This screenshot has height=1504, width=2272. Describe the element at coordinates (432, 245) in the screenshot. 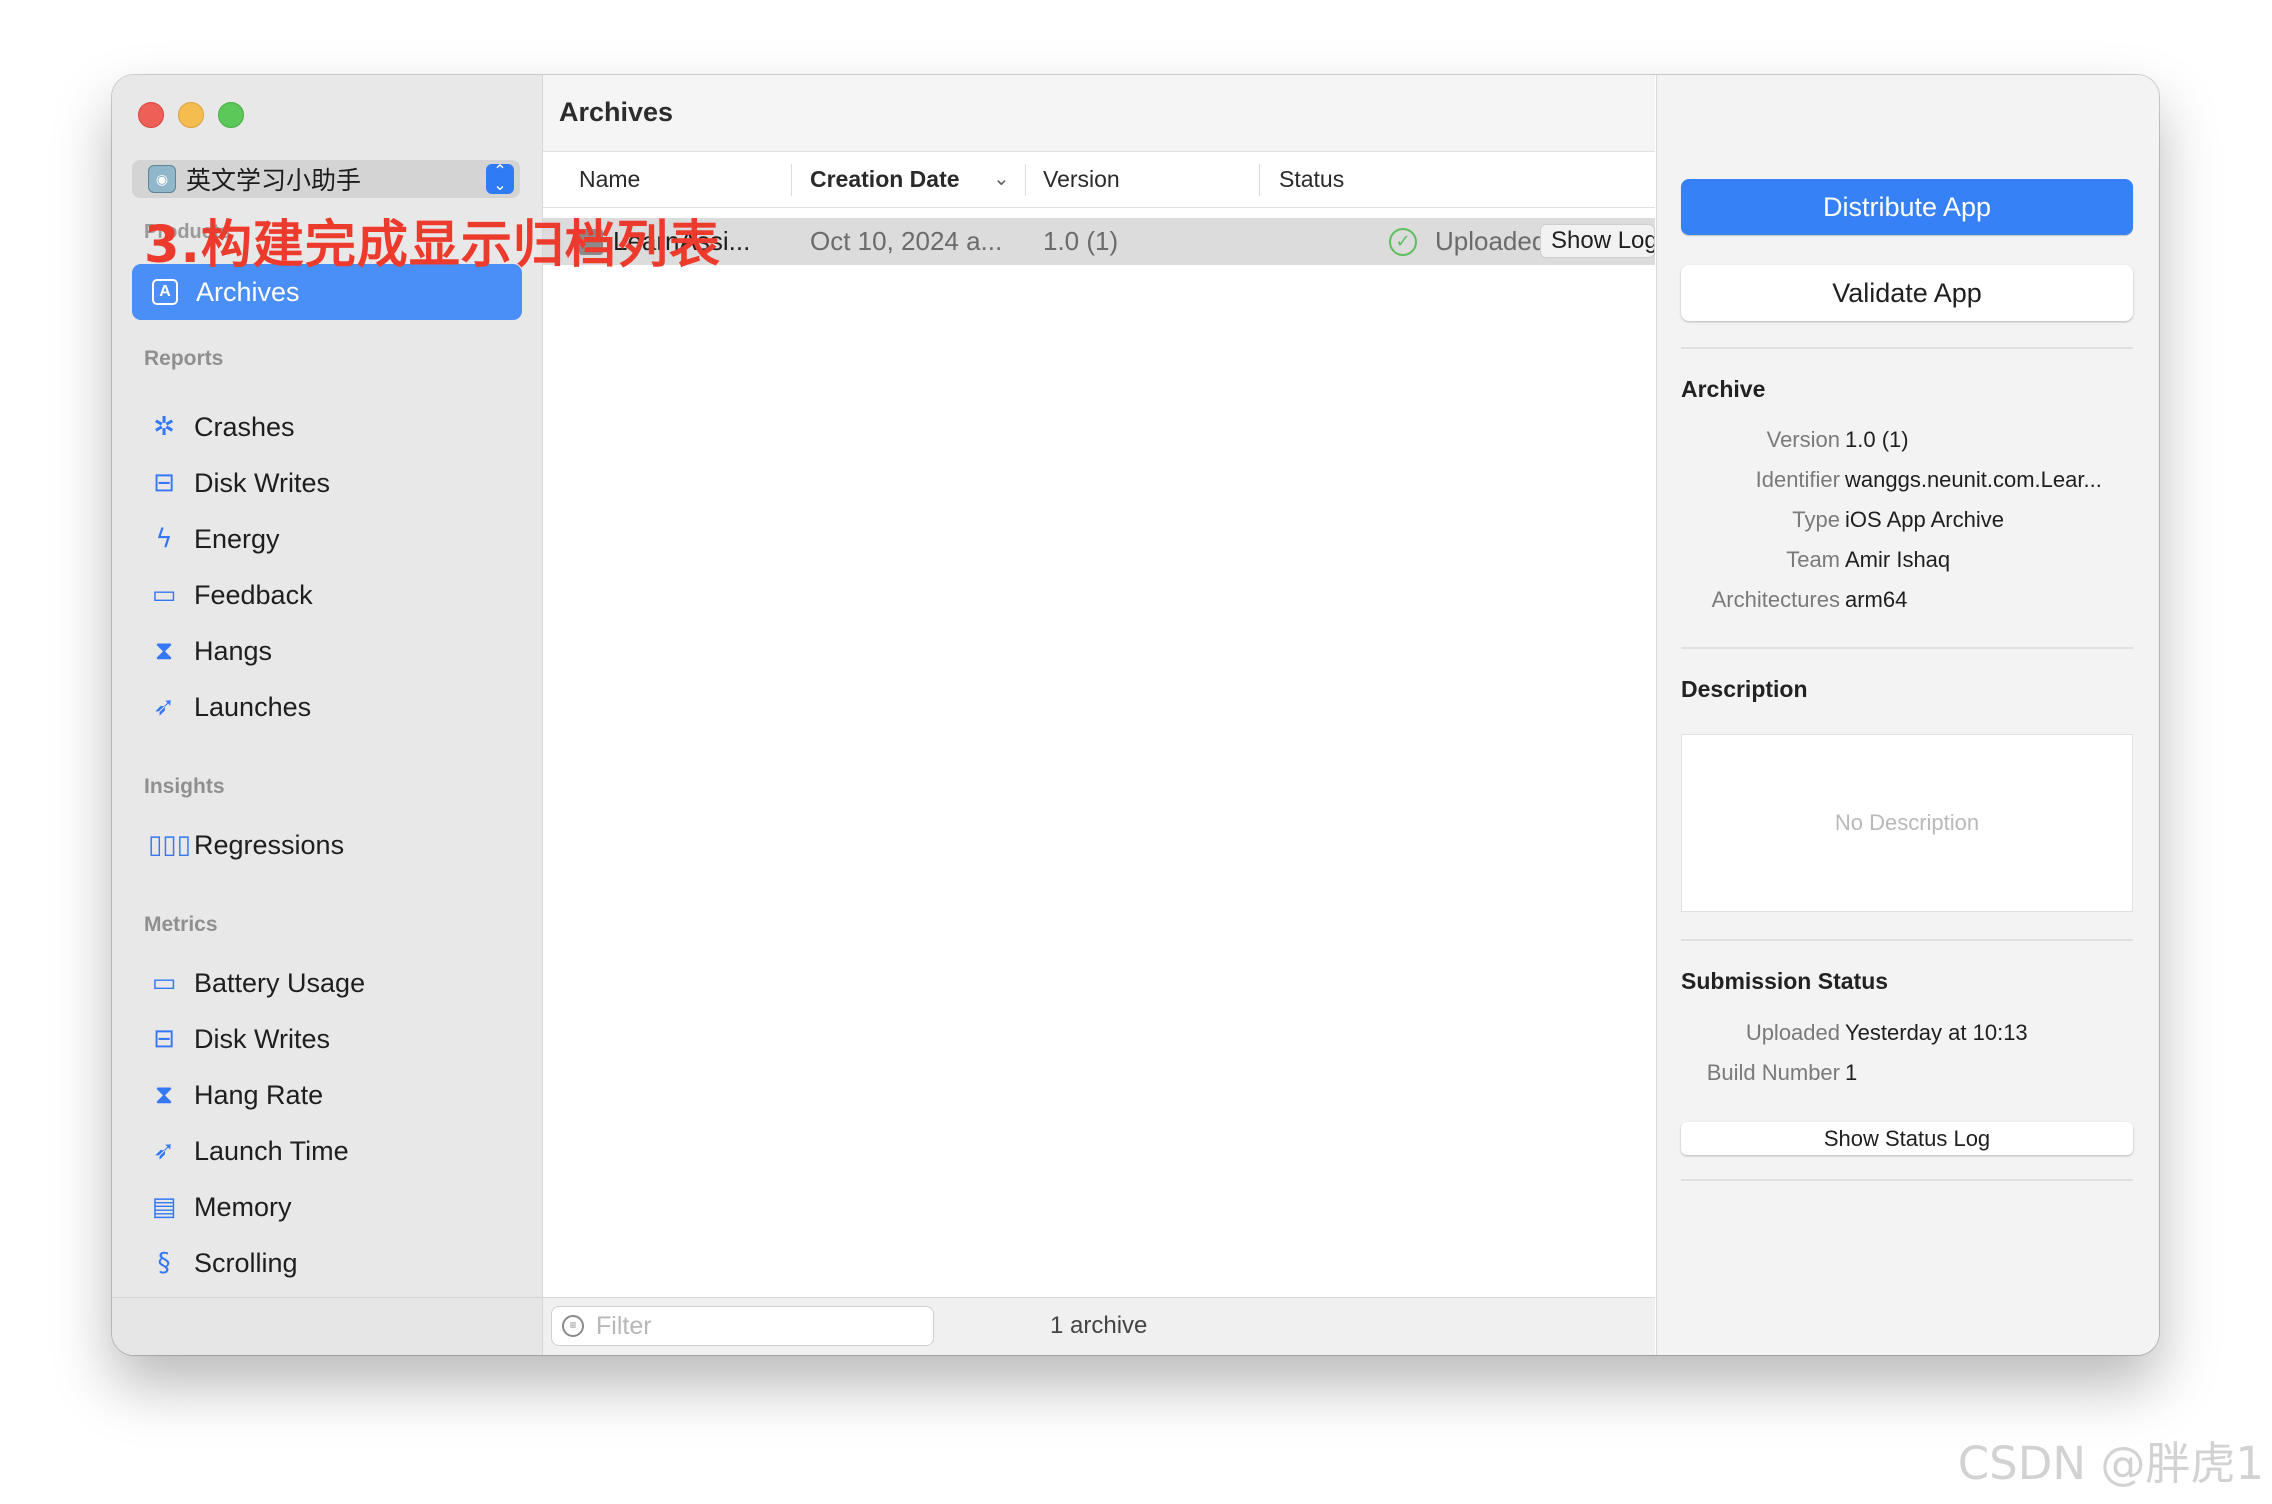

I see `annotation-caption: 3.构建完成显示归档列表` at that location.